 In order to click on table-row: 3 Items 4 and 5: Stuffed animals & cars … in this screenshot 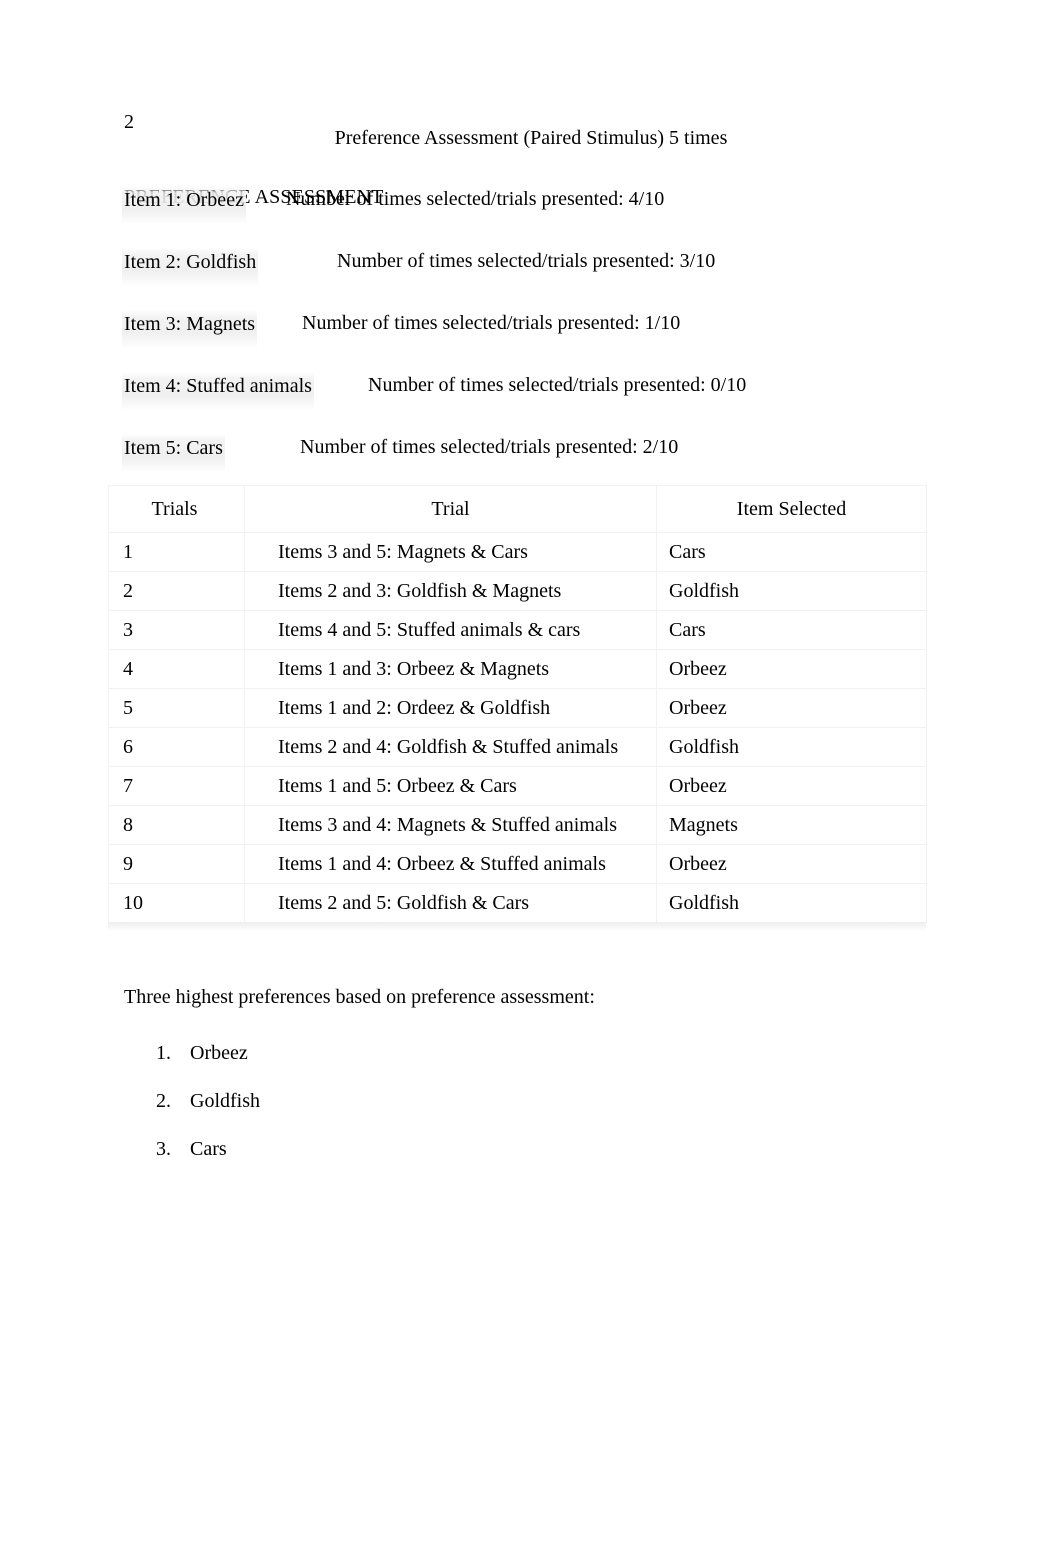, I will do `click(517, 630)`.